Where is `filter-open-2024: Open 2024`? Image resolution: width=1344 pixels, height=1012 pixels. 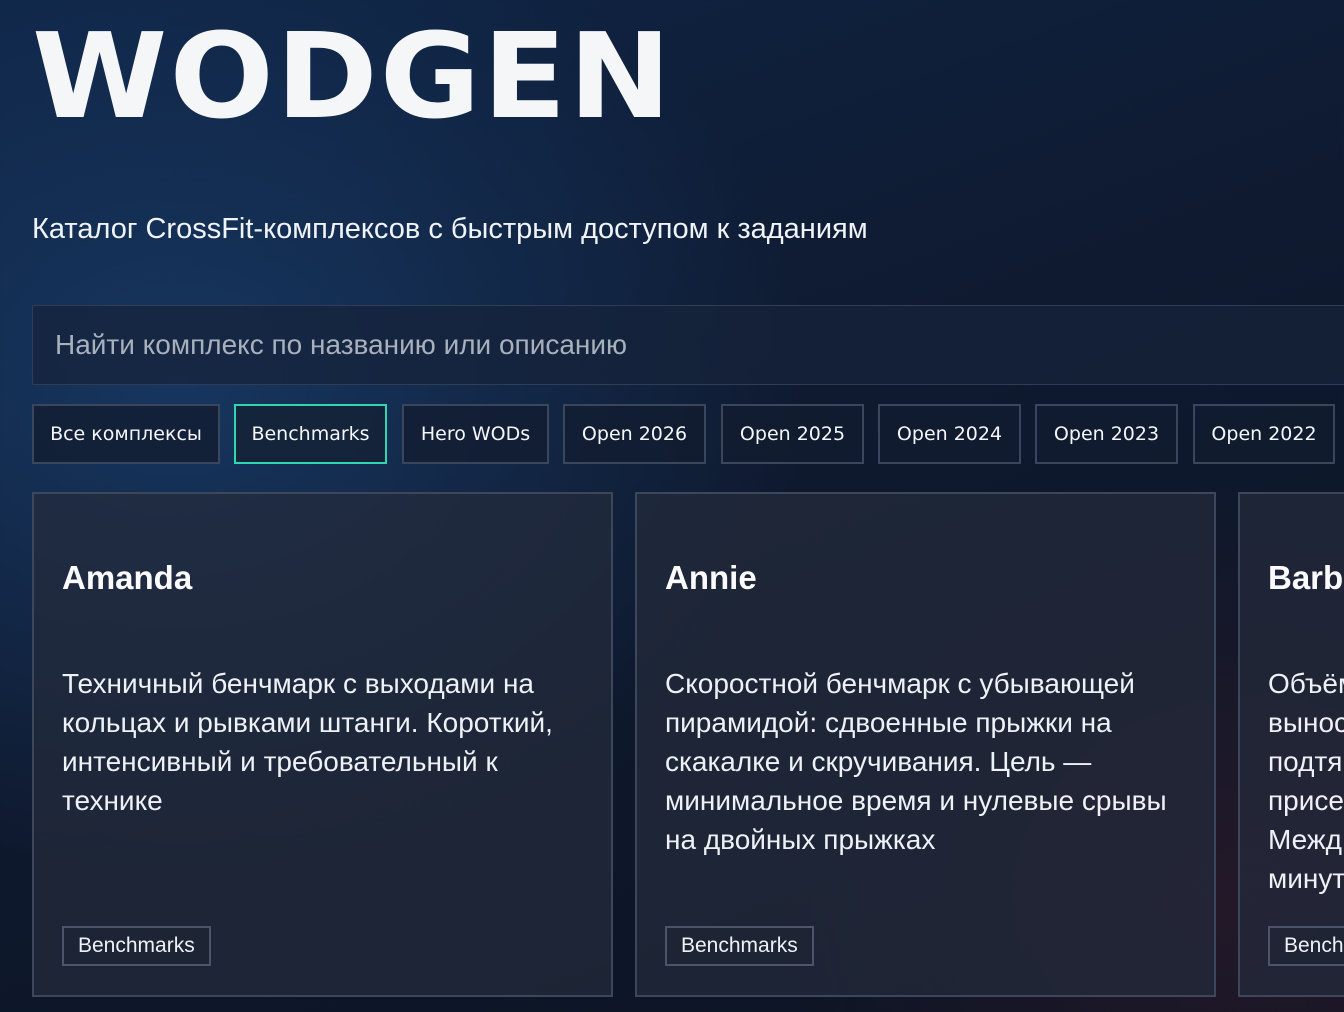
filter-open-2024: Open 2024 is located at coordinates (949, 434).